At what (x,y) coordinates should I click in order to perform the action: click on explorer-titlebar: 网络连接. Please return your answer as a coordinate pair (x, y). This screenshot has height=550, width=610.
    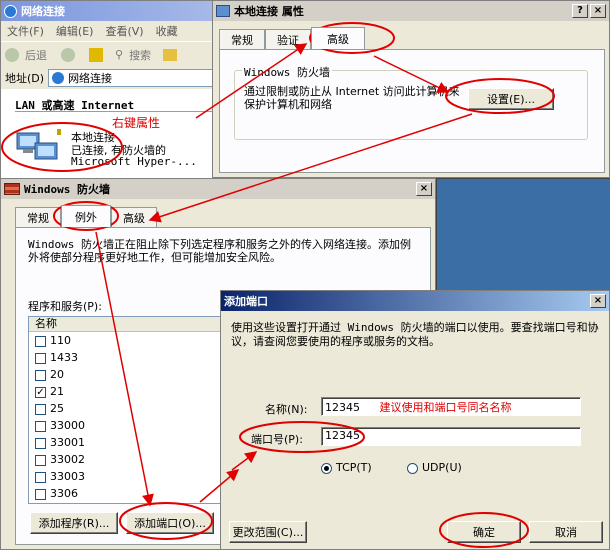
    Looking at the image, I should click on (115, 11).